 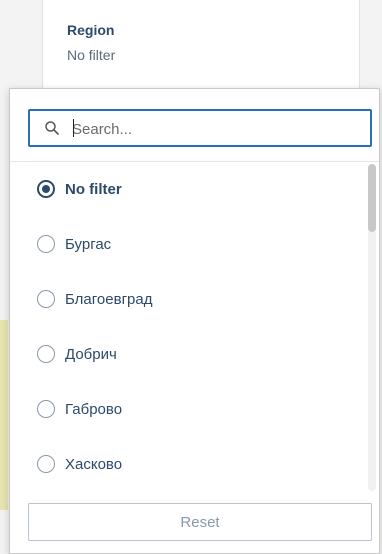 I want to click on option-label: Добрич, so click(x=91, y=354).